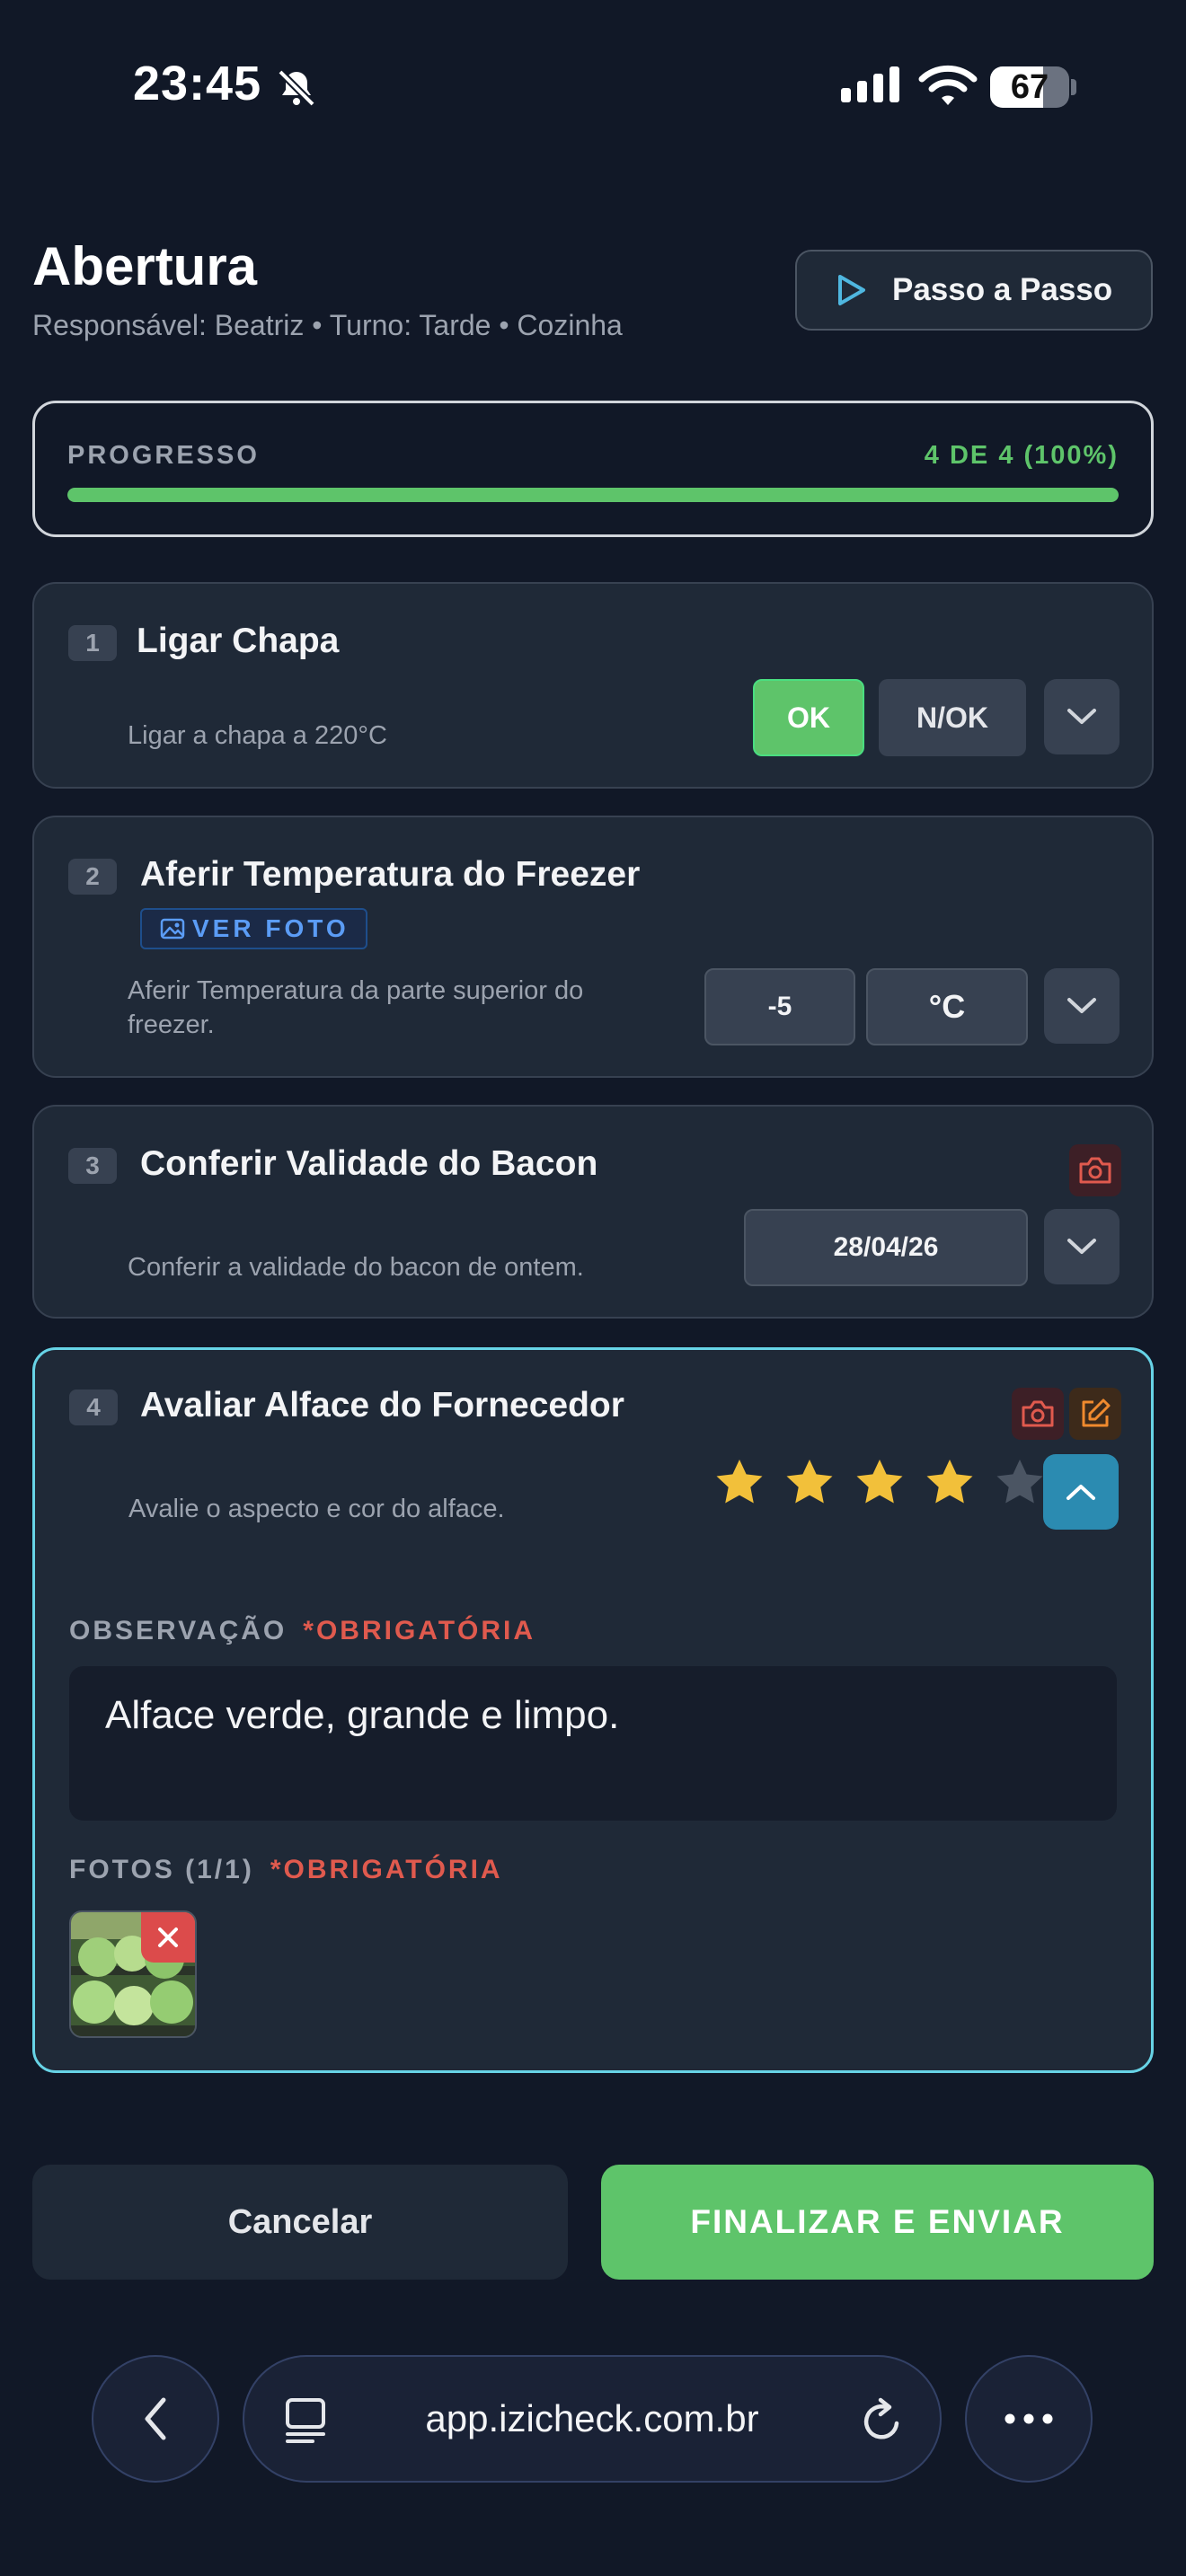 The image size is (1186, 2576). What do you see at coordinates (356, 990) in the screenshot?
I see `item-description-line: Aferir Temperatura da parte superior do` at bounding box center [356, 990].